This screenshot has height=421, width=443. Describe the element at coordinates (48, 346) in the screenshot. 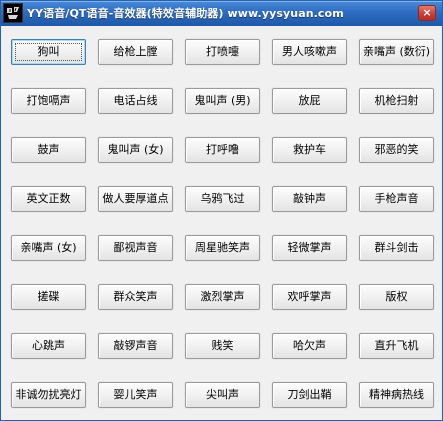

I see `sound-button: 心跳声` at that location.